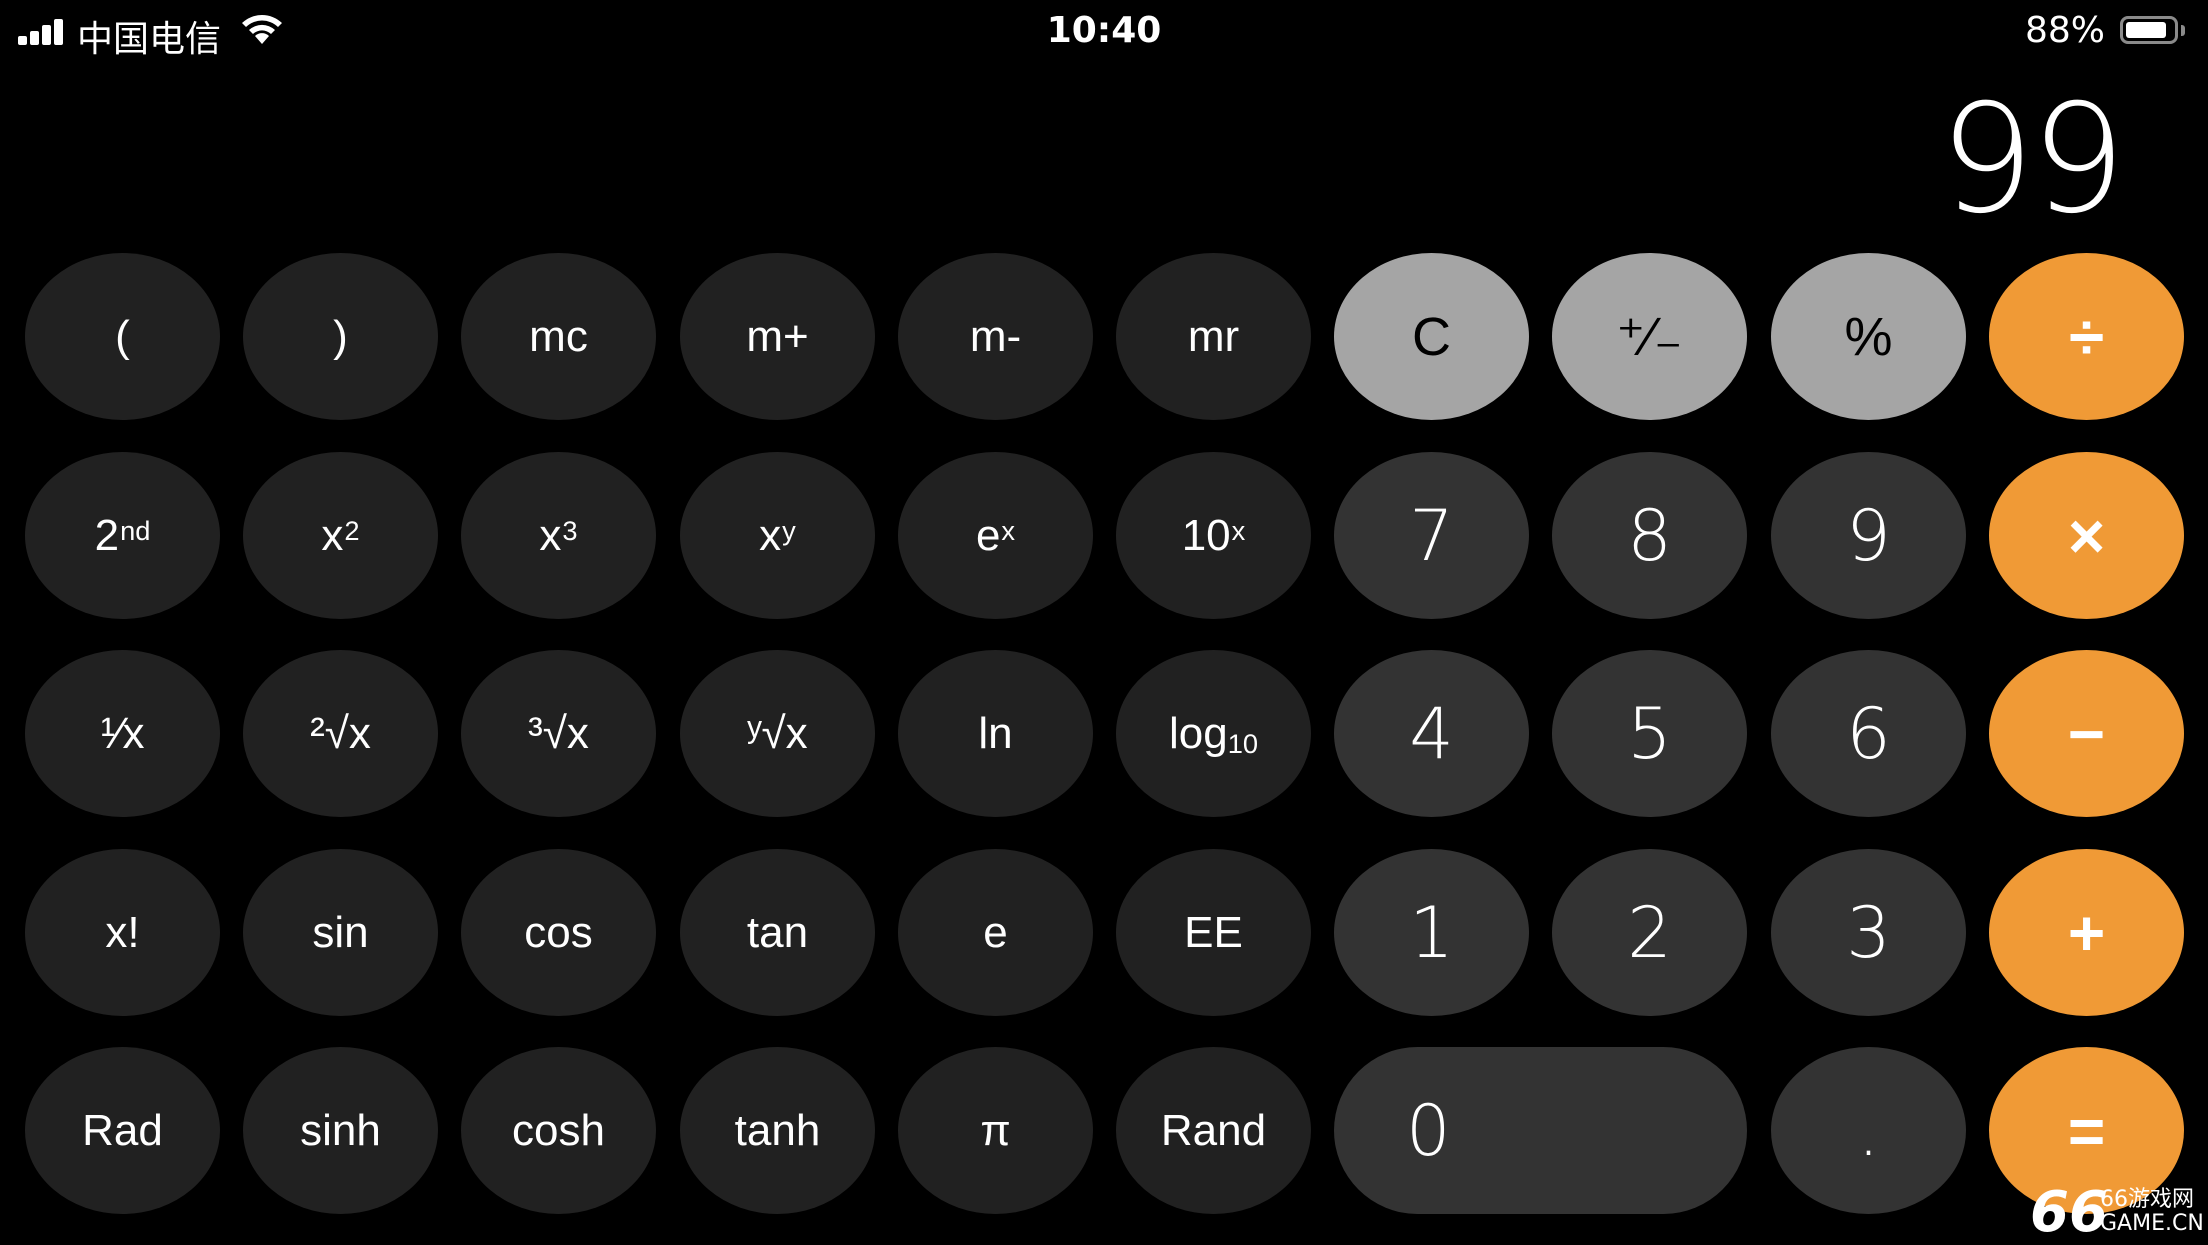  I want to click on one-button: 1, so click(1431, 932).